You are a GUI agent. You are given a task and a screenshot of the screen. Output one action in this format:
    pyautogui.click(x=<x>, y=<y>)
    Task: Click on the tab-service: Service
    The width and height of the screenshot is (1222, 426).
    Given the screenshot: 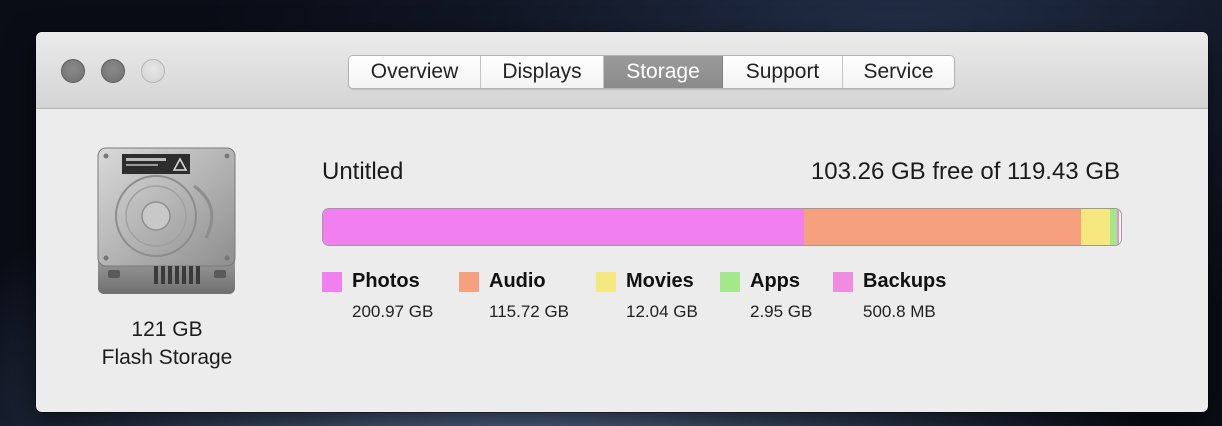 What is the action you would take?
    pyautogui.click(x=898, y=72)
    